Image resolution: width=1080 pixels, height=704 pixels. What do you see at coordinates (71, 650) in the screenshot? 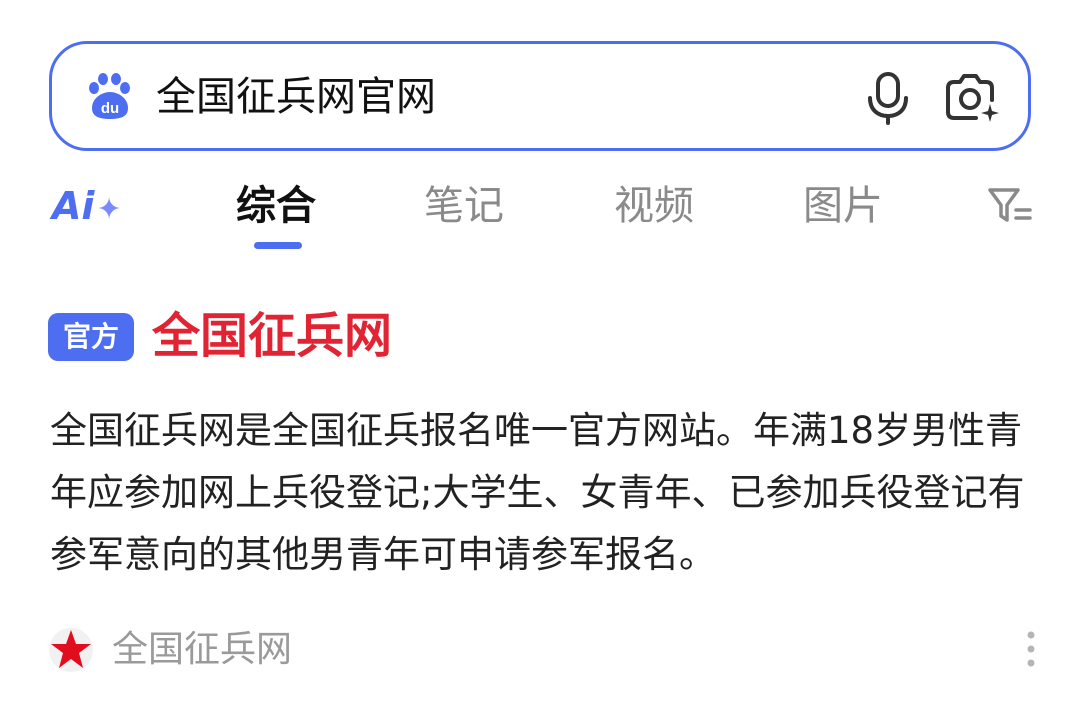
I see `red-star-icon` at bounding box center [71, 650].